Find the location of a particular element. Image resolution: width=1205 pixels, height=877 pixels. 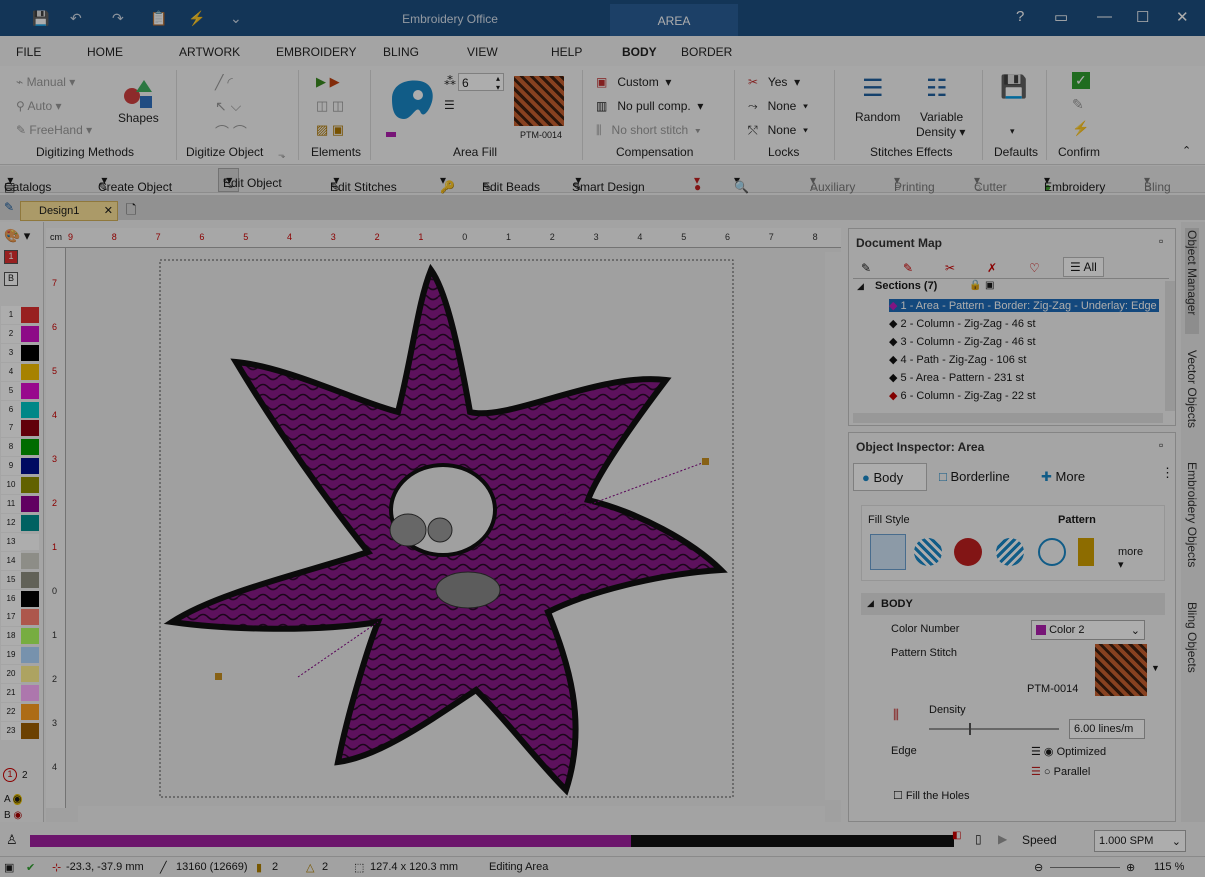

palette-swatch: 19 is located at coordinates (21, 655).